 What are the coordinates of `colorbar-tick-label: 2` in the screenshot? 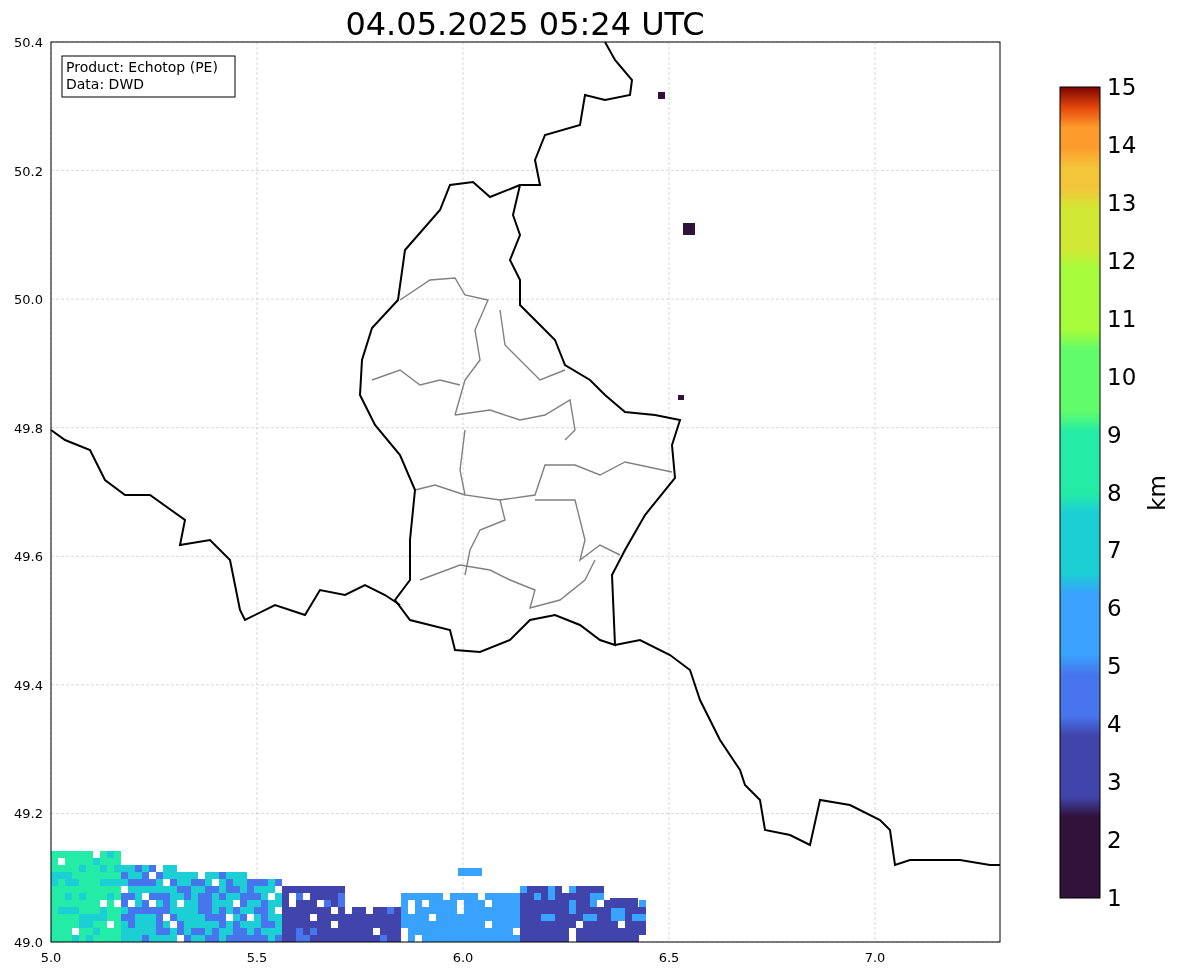 It's located at (1114, 840).